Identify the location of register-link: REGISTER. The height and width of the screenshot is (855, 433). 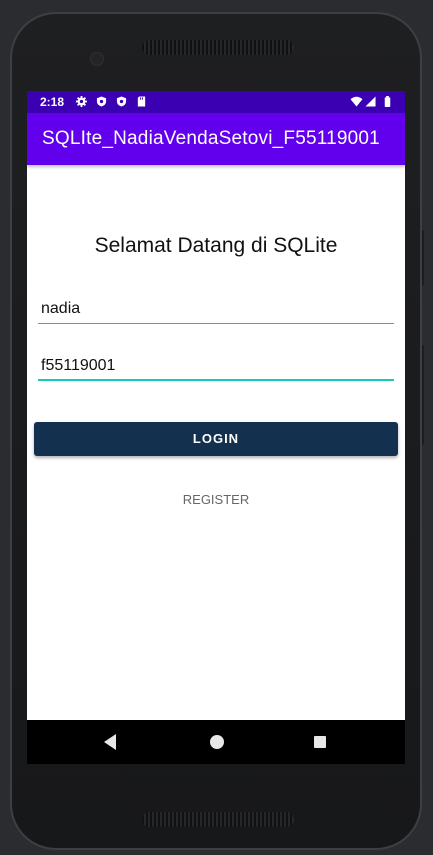
(216, 499).